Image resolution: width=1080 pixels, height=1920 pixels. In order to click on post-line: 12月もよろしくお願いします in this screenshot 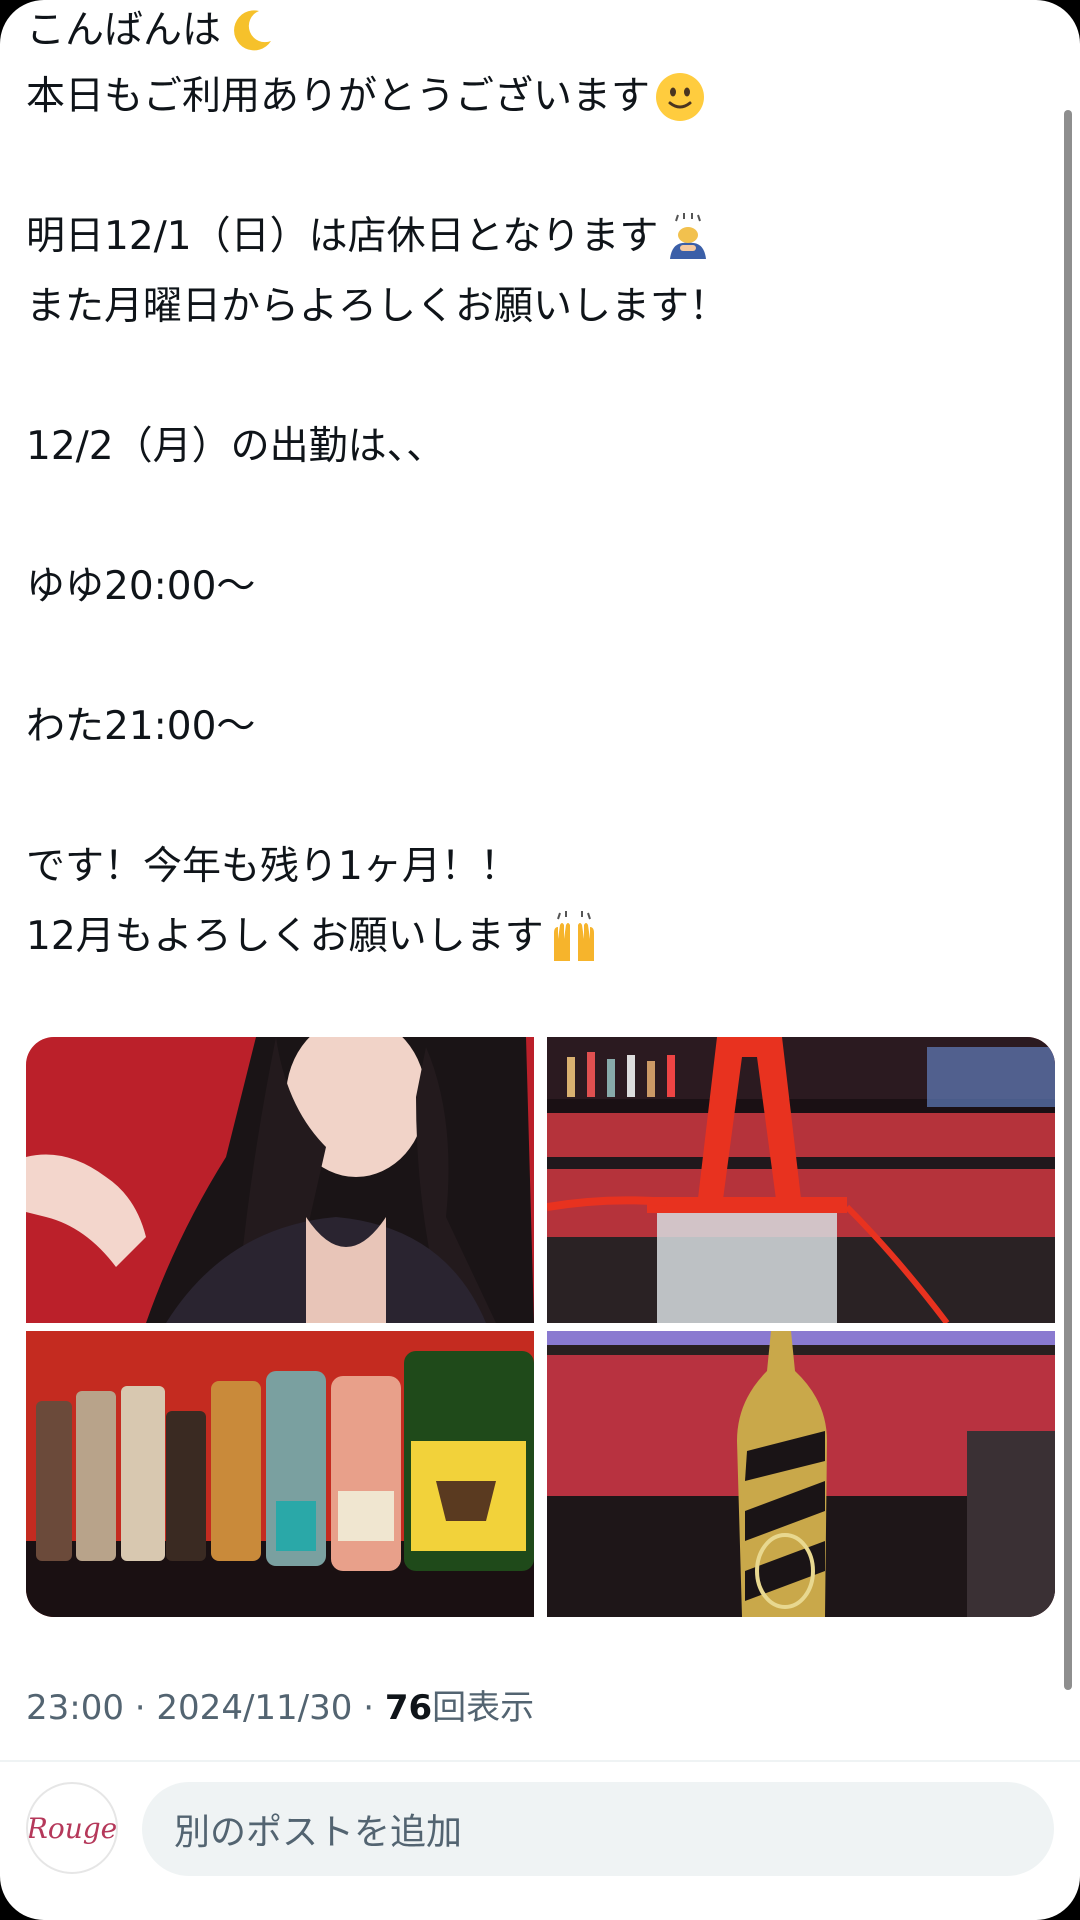, I will do `click(526, 937)`.